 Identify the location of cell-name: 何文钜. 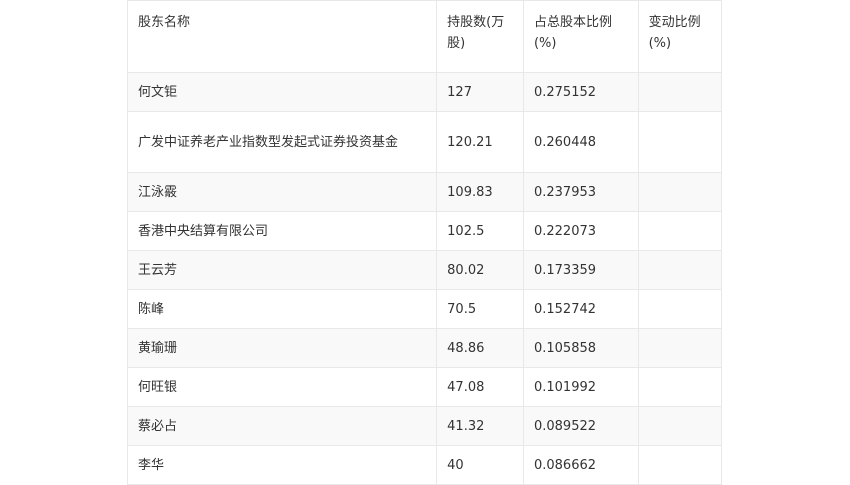
(282, 92).